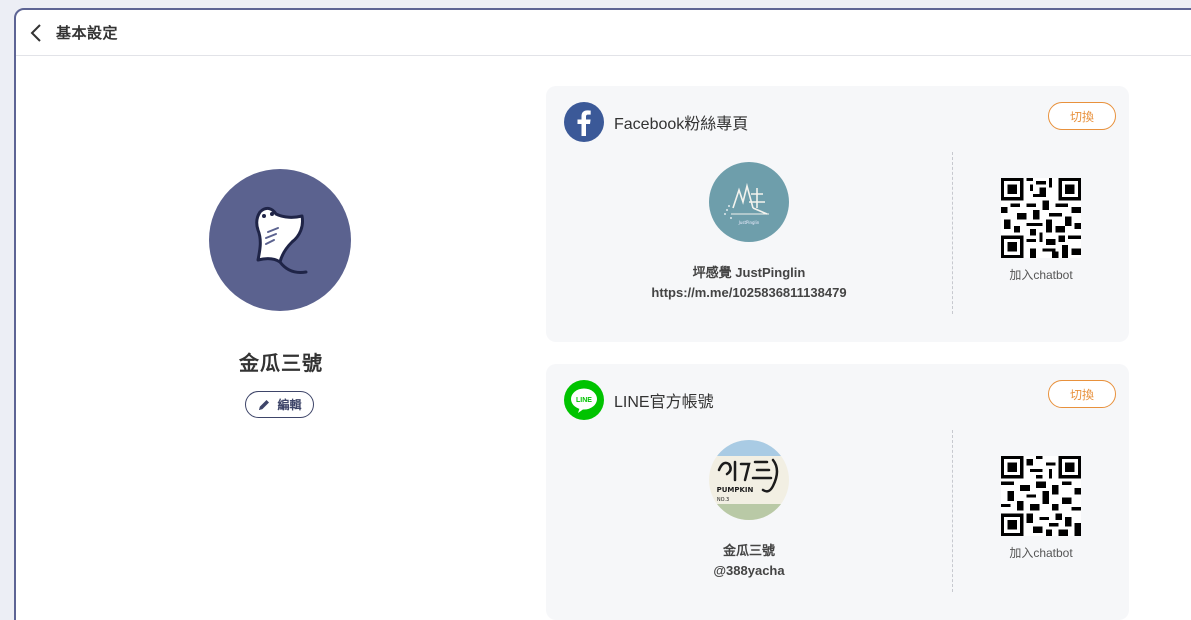 This screenshot has height=620, width=1191. Describe the element at coordinates (1041, 218) in the screenshot. I see `facebook-qr-code` at that location.